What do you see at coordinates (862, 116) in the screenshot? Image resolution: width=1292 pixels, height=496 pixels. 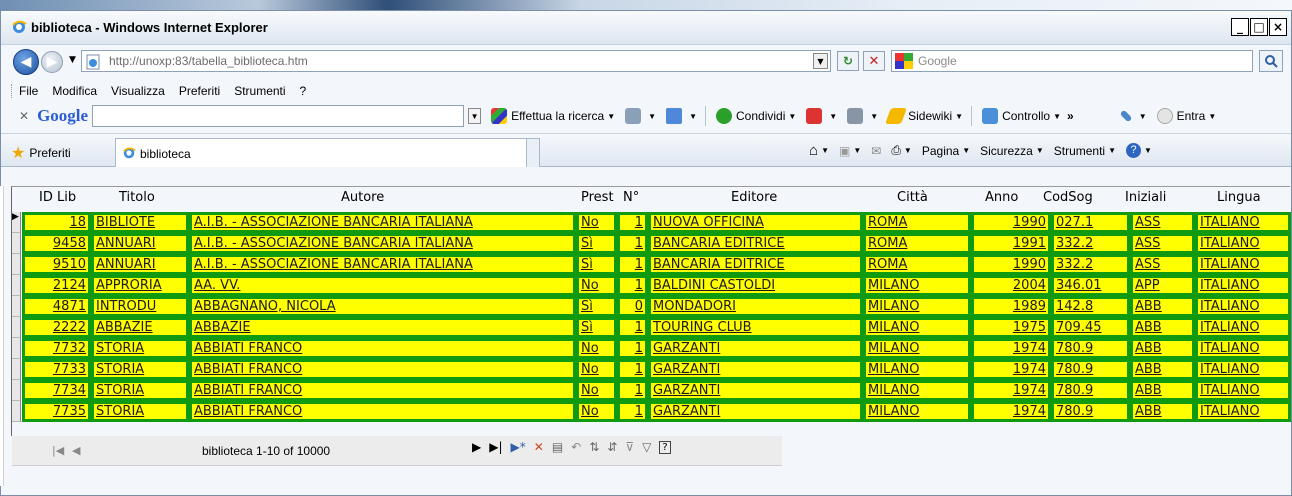 I see `window-tools-button: ▼` at bounding box center [862, 116].